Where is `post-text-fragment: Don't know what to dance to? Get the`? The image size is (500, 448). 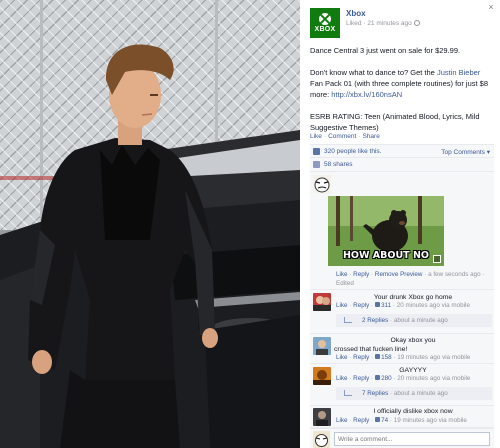 post-text-fragment: Don't know what to dance to? Get the is located at coordinates (373, 72).